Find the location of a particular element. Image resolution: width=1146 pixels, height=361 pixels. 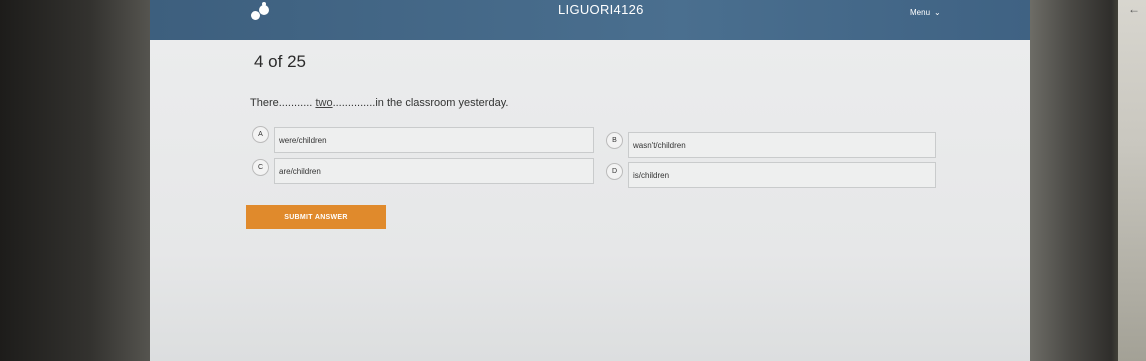

option-letter-d: D is located at coordinates (614, 171).